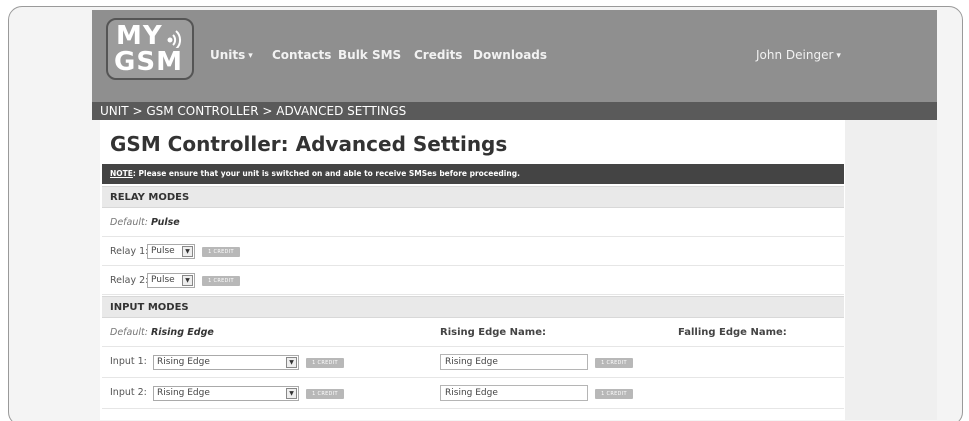 The width and height of the screenshot is (969, 421). Describe the element at coordinates (514, 362) in the screenshot. I see `input-1-rising-name-field: Rising Edge` at that location.